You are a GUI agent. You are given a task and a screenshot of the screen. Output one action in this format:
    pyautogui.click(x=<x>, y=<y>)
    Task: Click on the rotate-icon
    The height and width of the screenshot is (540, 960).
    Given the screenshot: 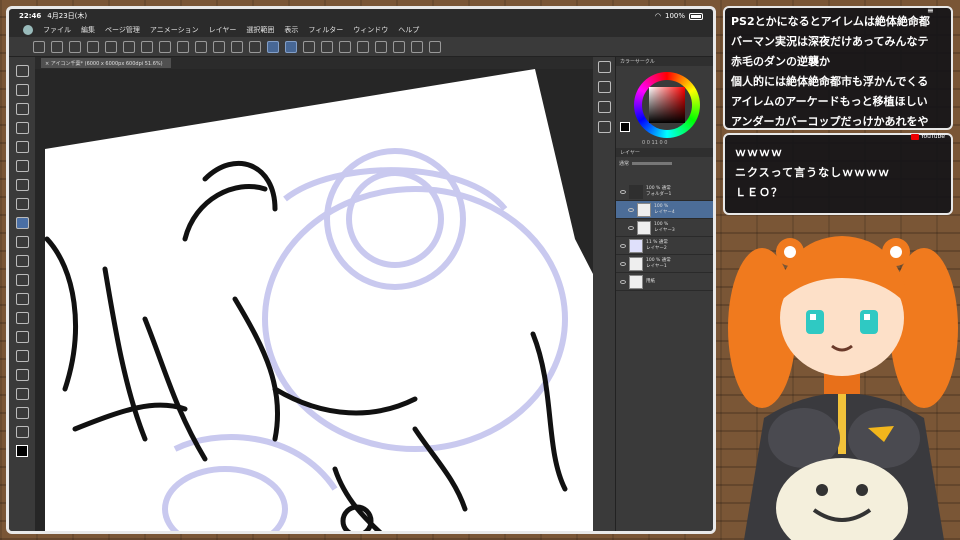 What is the action you would take?
    pyautogui.click(x=381, y=46)
    